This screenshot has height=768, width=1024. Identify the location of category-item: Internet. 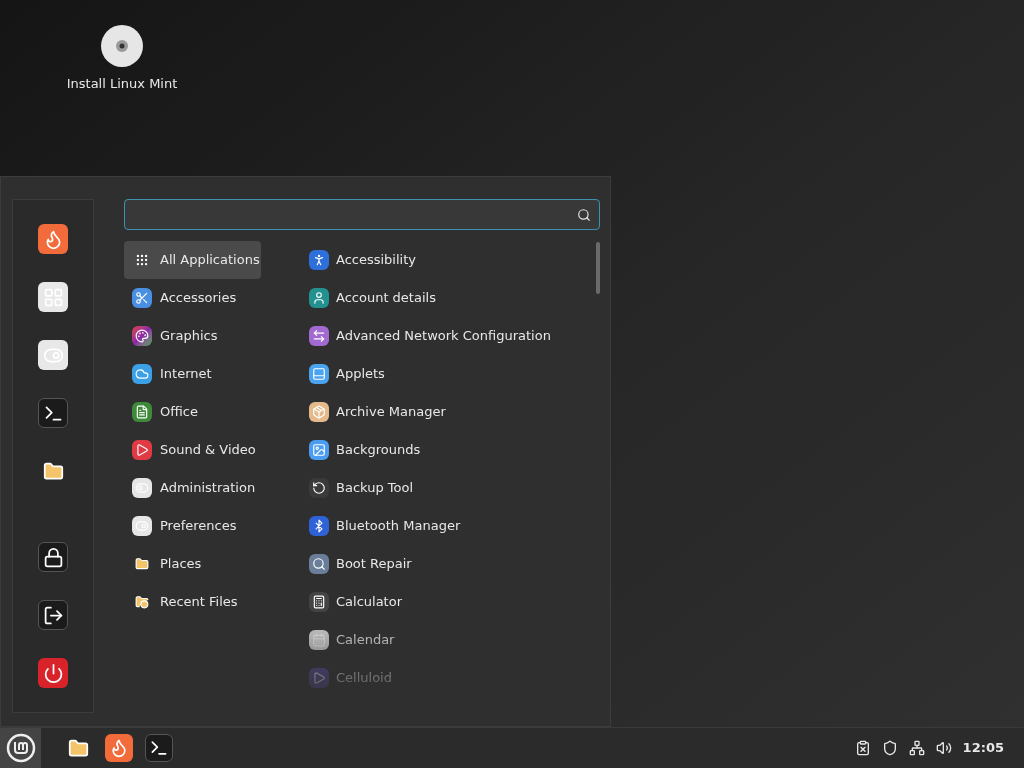
(192, 374).